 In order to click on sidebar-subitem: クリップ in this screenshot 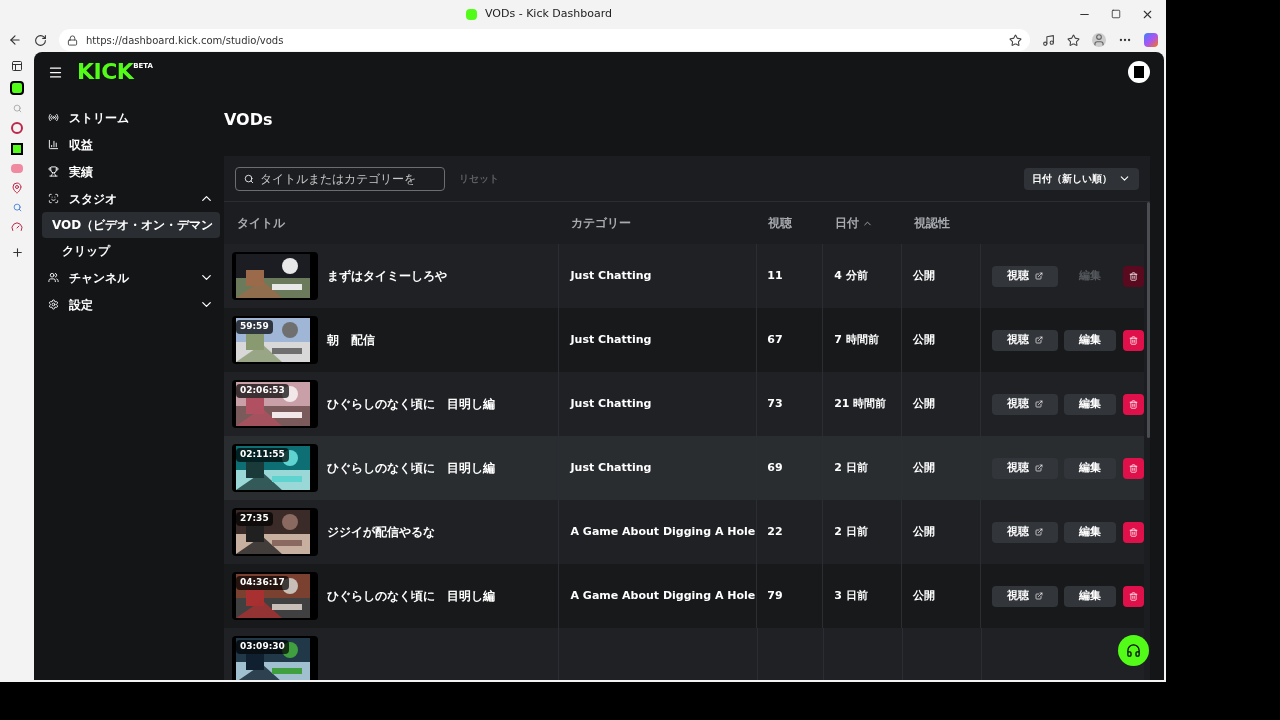, I will do `click(131, 251)`.